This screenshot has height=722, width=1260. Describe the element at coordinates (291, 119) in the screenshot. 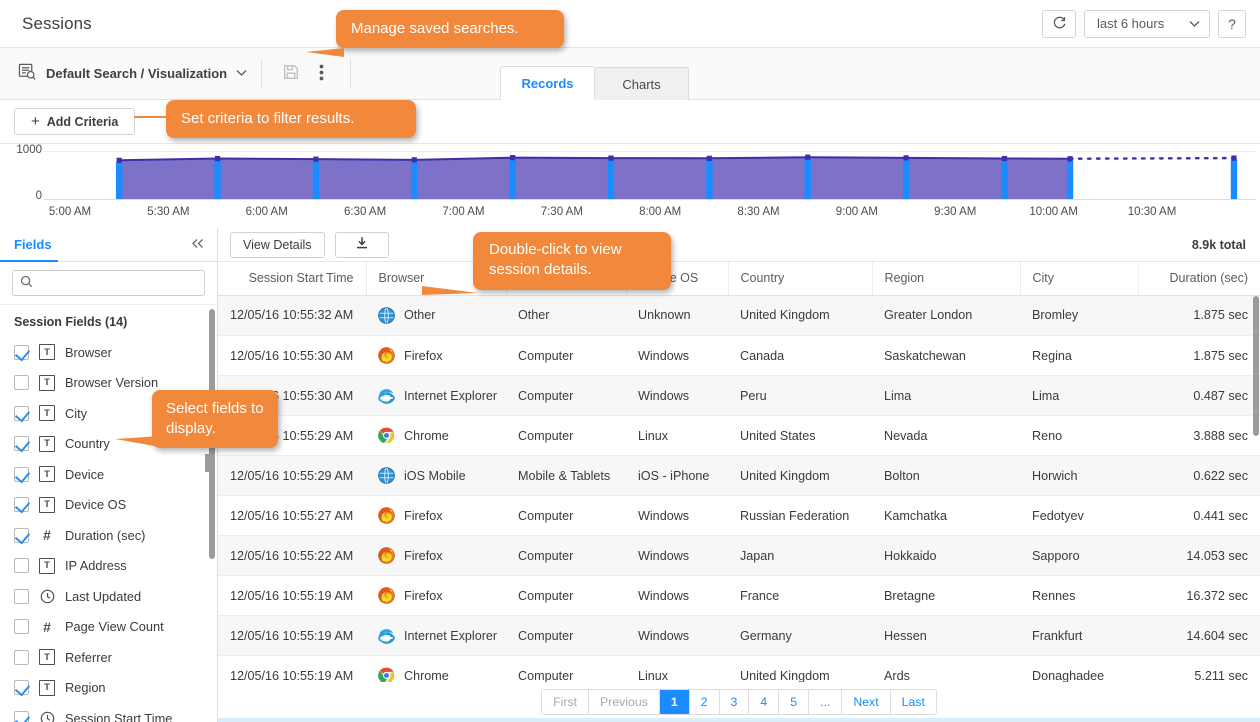

I see `callout-set-criteria: Set criteria to filter results.` at that location.